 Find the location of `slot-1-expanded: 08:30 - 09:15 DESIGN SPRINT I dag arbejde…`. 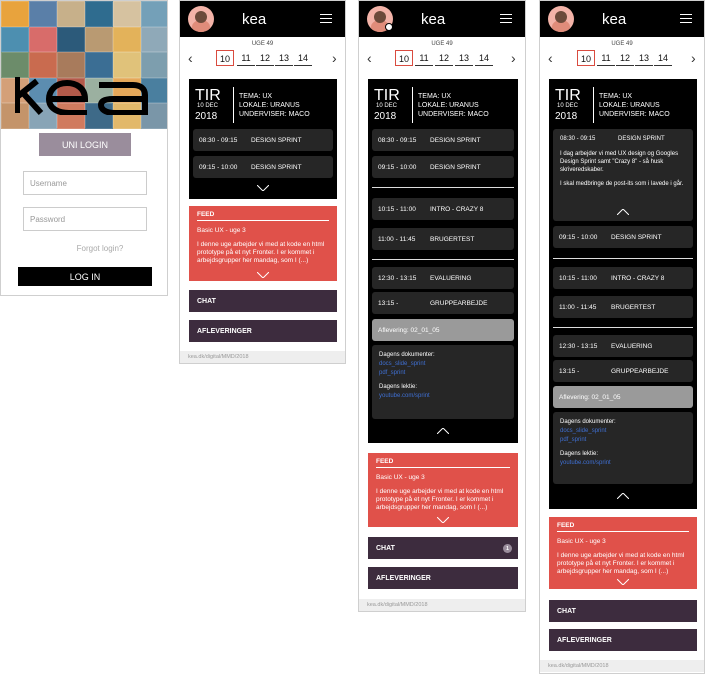

slot-1-expanded: 08:30 - 09:15 DESIGN SPRINT I dag arbejde… is located at coordinates (623, 175).